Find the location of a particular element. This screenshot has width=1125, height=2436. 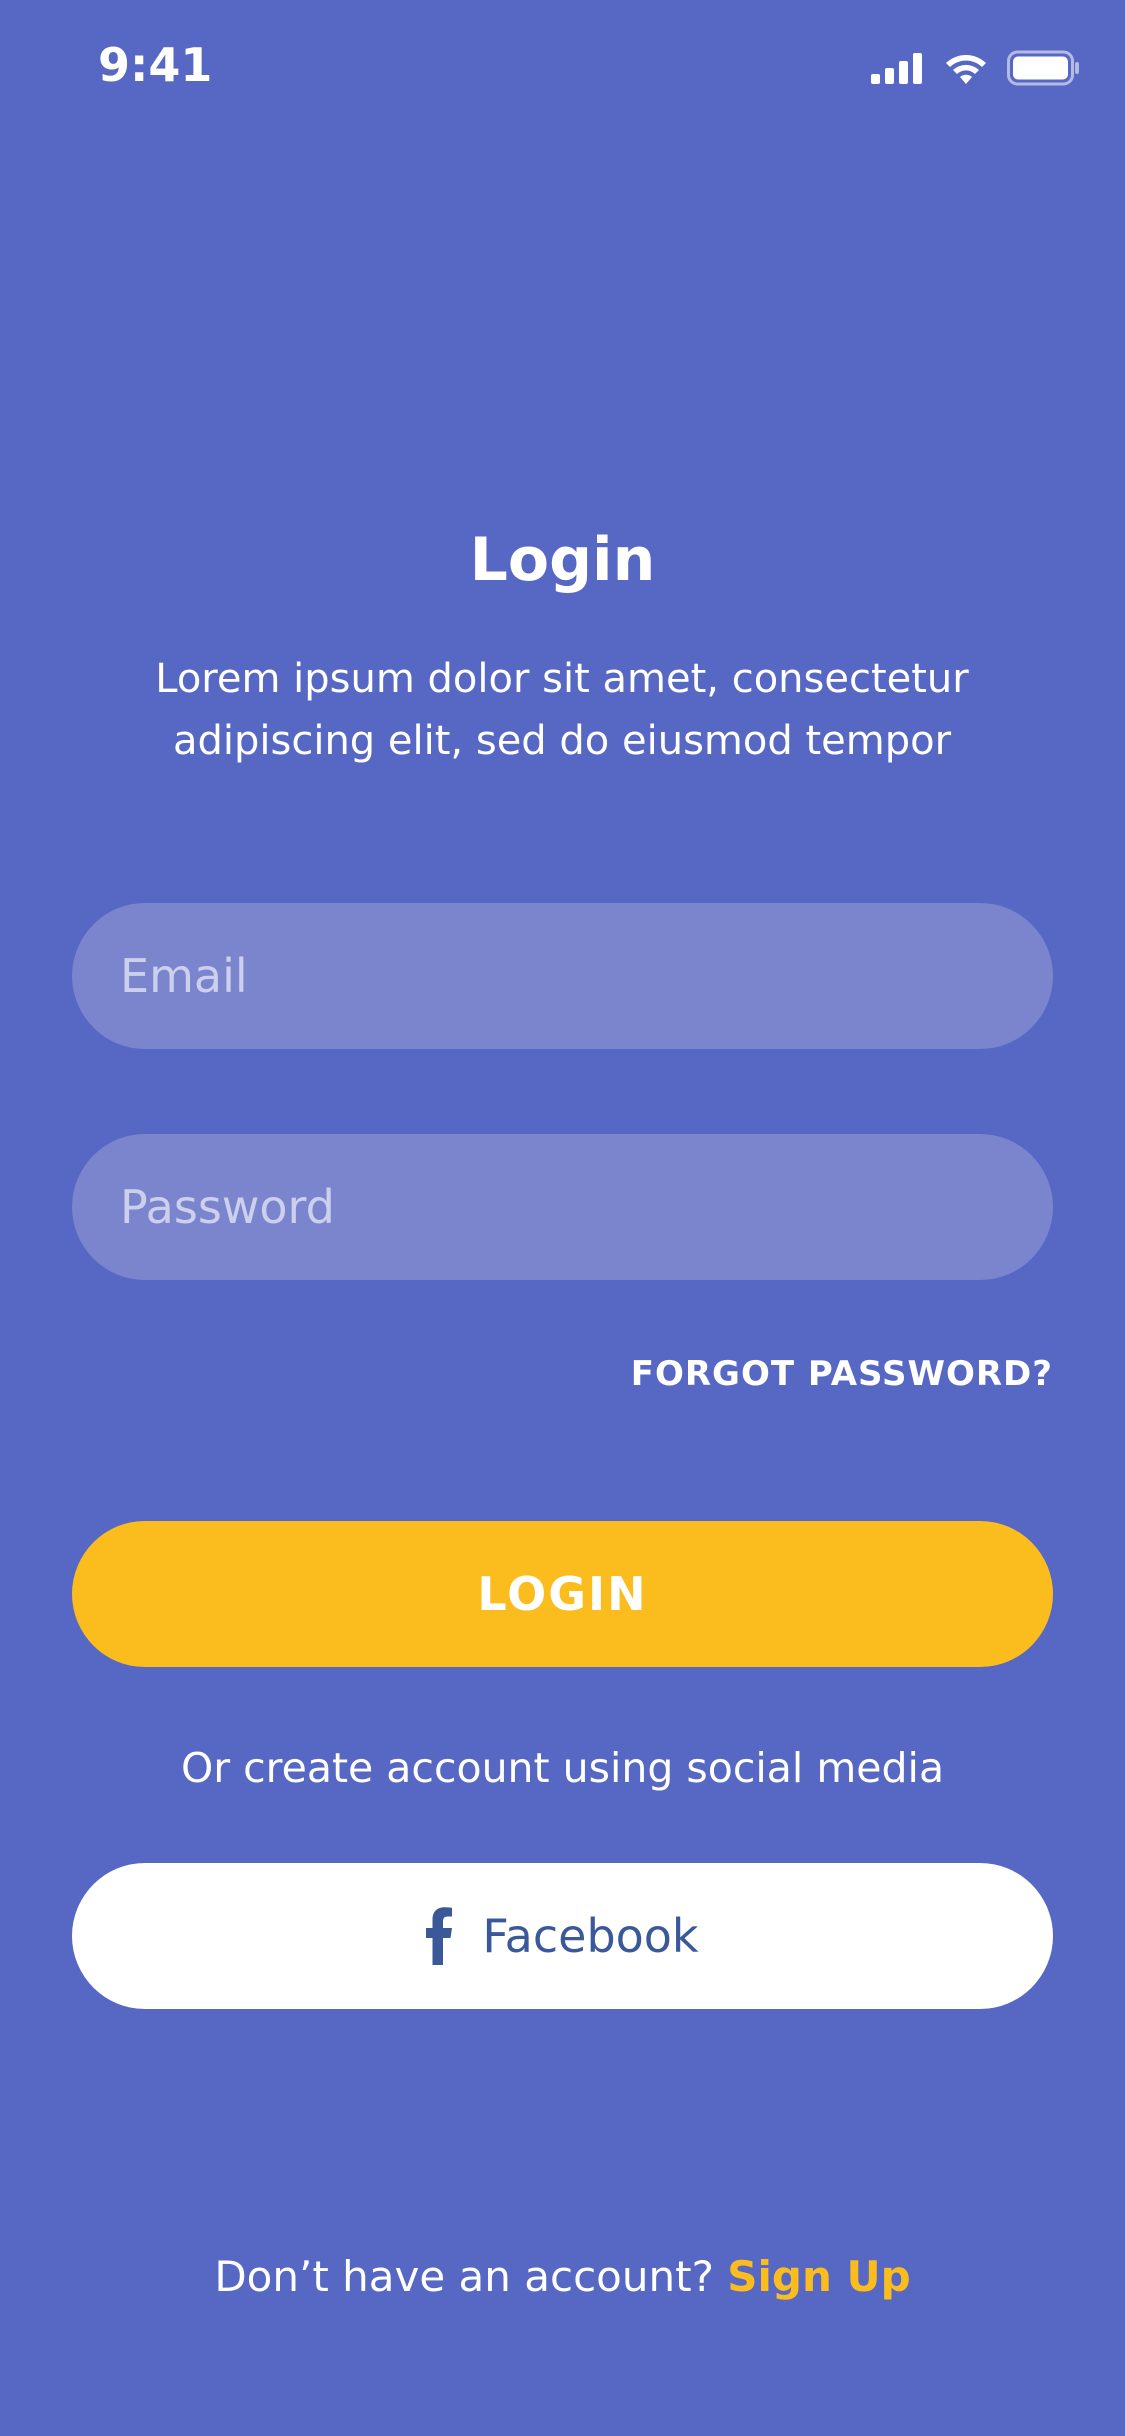

cellular-signal-icon is located at coordinates (898, 68).